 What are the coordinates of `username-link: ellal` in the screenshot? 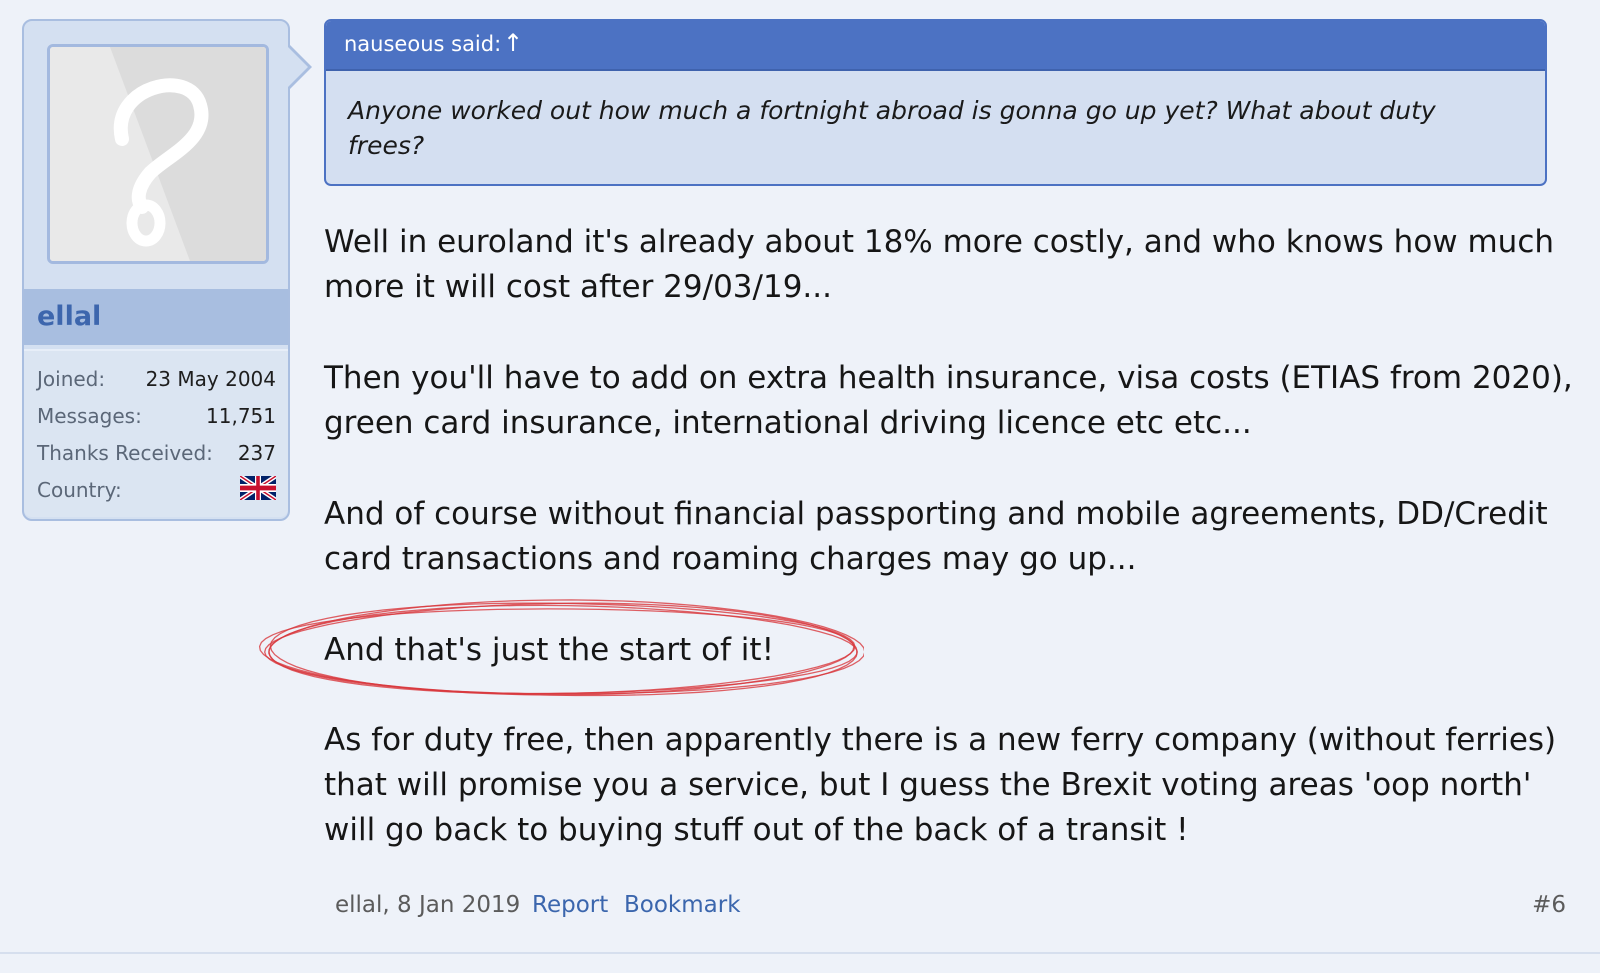 It's located at (69, 316).